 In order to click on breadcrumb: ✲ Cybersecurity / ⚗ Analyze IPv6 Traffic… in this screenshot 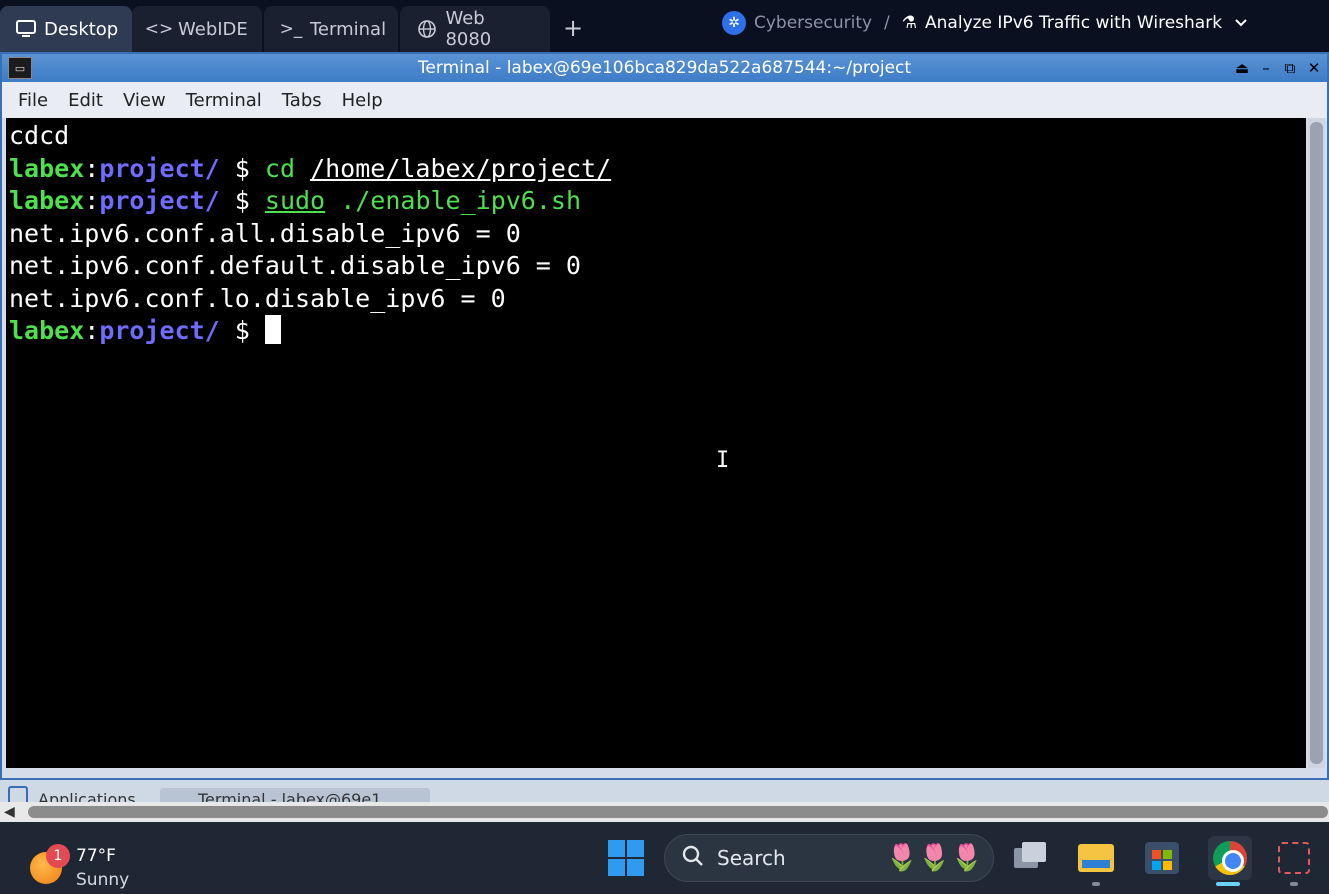, I will do `click(985, 23)`.